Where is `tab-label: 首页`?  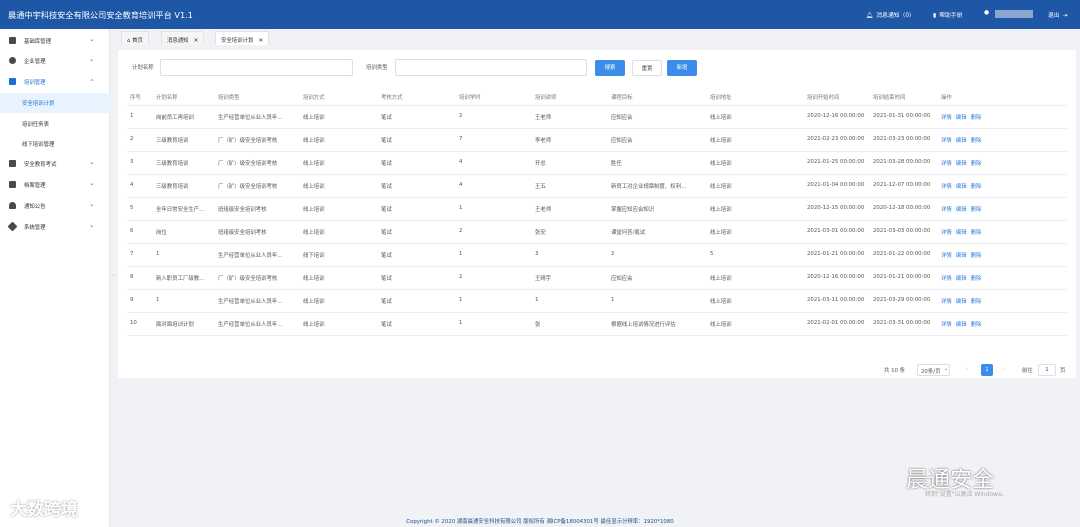 tab-label: 首页 is located at coordinates (137, 41).